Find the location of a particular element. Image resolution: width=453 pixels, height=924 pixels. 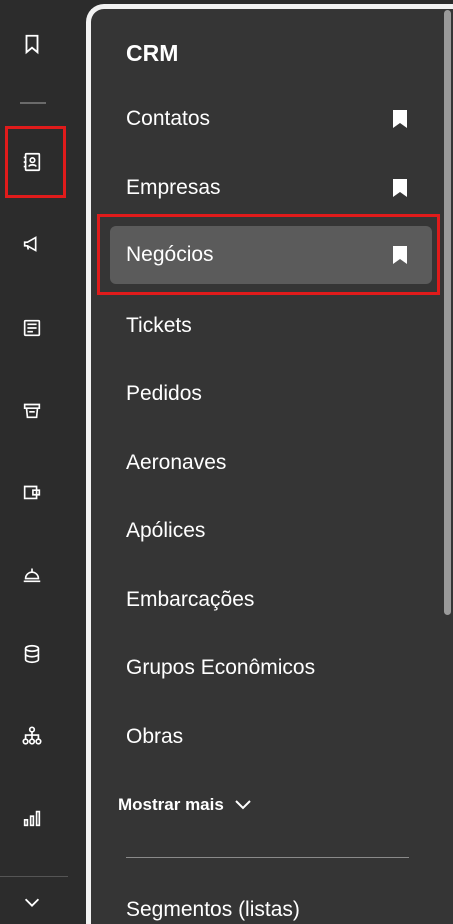

megaphone-icon is located at coordinates (32, 244).